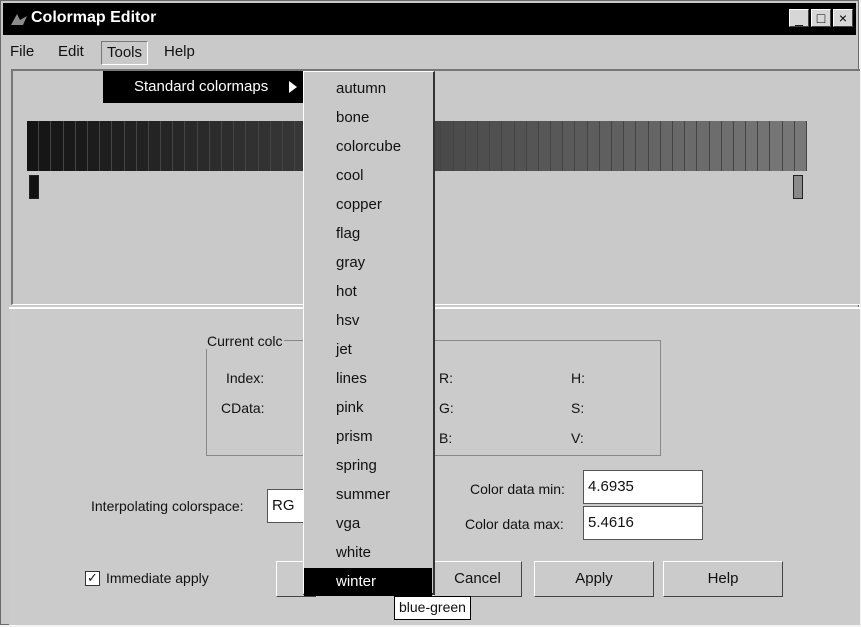 The height and width of the screenshot is (627, 861). What do you see at coordinates (577, 438) in the screenshot?
I see `v-label: V:` at bounding box center [577, 438].